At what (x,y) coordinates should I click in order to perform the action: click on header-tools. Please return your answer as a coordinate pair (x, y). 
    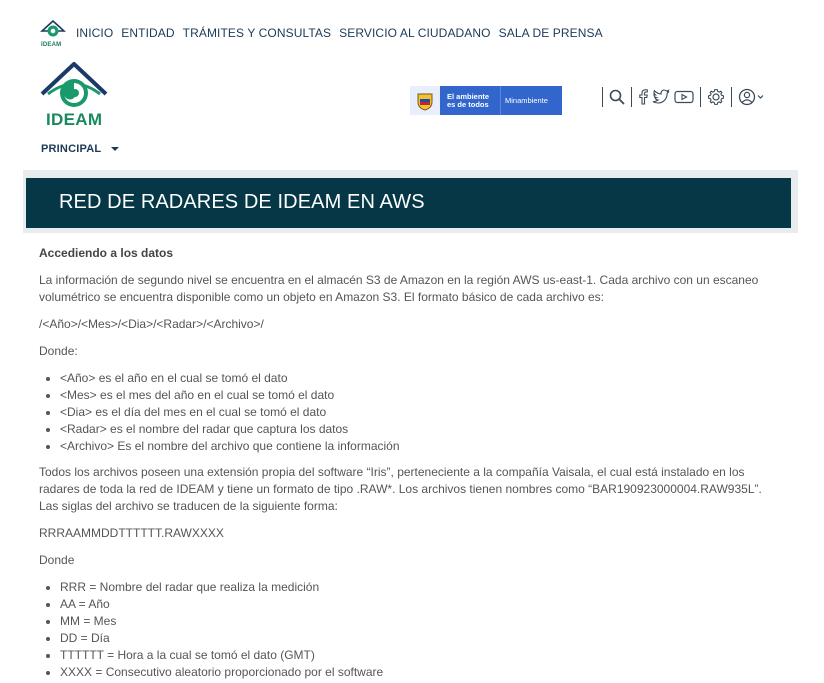
    Looking at the image, I should click on (681, 97).